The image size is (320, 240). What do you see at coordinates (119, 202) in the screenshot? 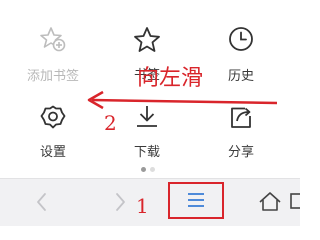
I see `forward-button` at bounding box center [119, 202].